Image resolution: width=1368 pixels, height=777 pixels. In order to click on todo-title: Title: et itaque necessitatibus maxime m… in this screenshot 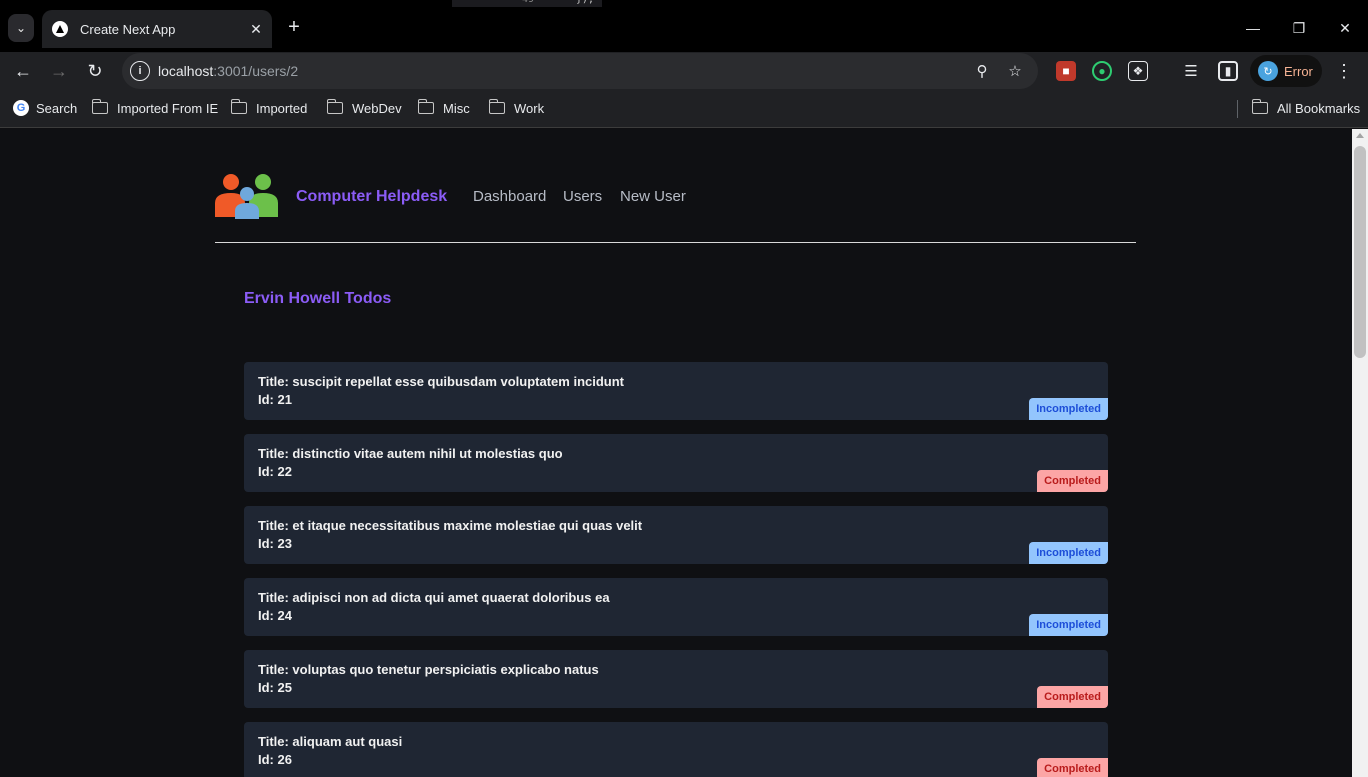, I will do `click(450, 525)`.